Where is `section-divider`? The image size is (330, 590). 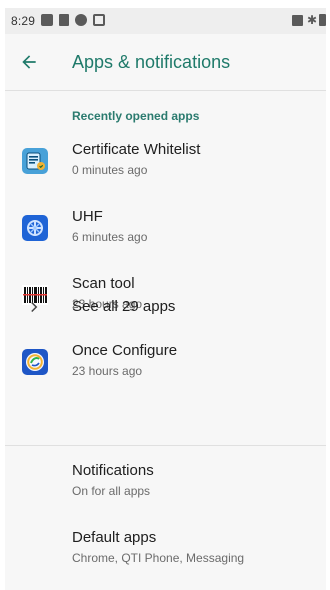
section-divider is located at coordinates (165, 445).